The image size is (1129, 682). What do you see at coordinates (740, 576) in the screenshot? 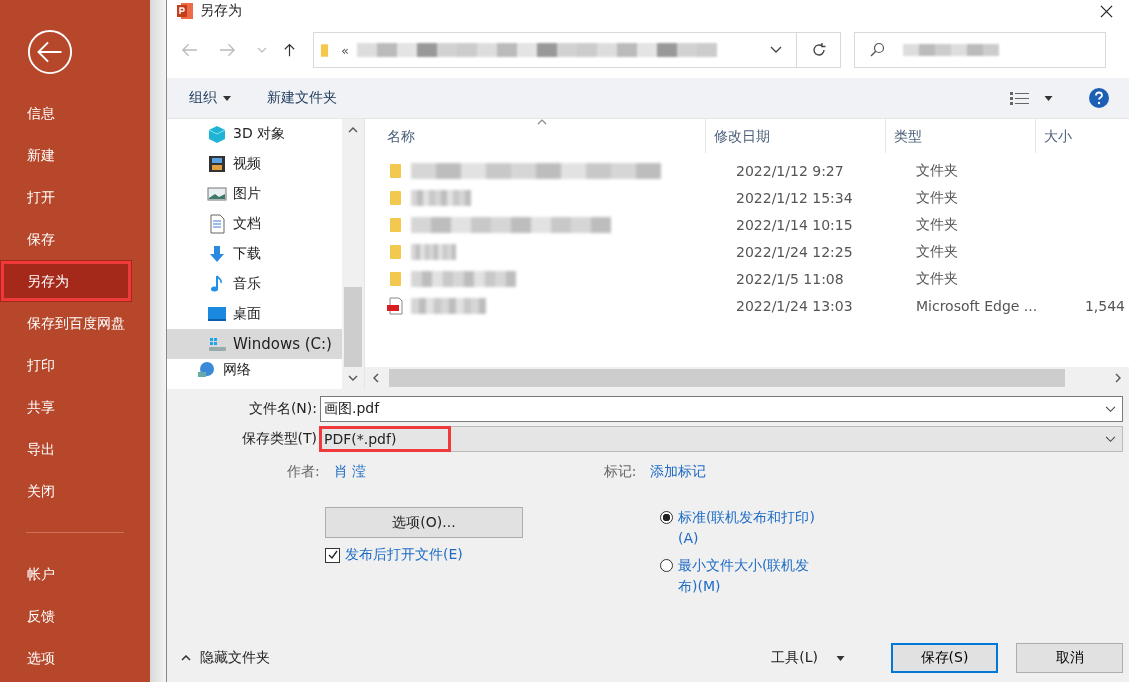
I see `radio-option: 最小文件大小(联机发布)(M)` at bounding box center [740, 576].